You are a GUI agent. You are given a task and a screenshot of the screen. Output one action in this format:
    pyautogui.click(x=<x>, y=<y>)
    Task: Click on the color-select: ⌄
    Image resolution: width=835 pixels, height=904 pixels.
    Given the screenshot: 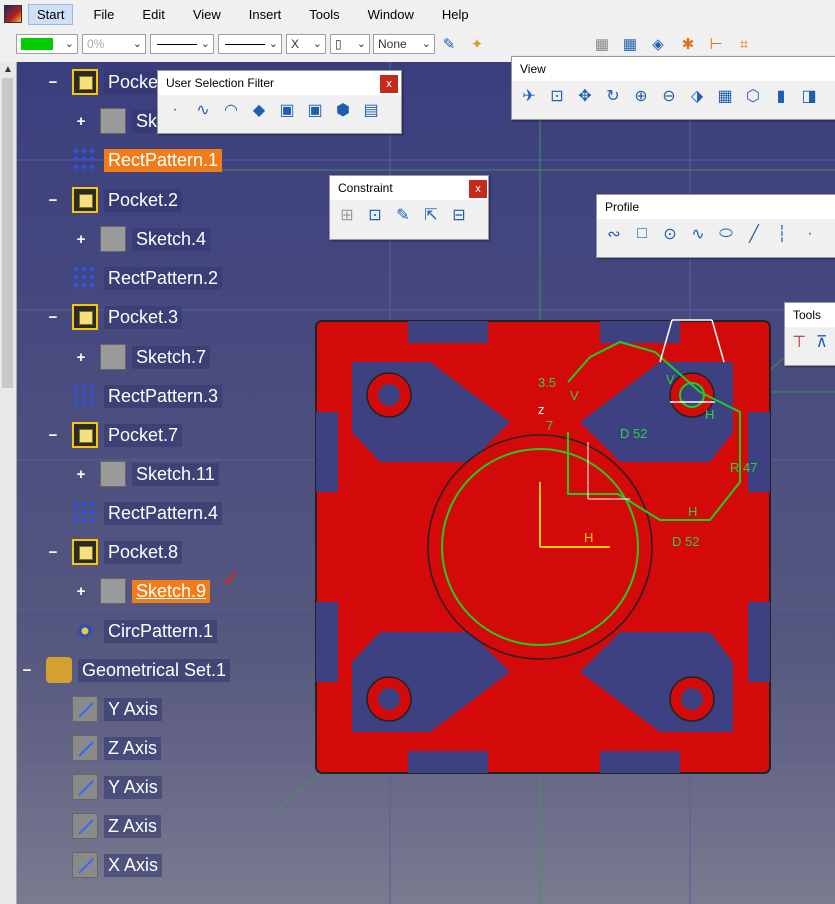 What is the action you would take?
    pyautogui.click(x=47, y=44)
    